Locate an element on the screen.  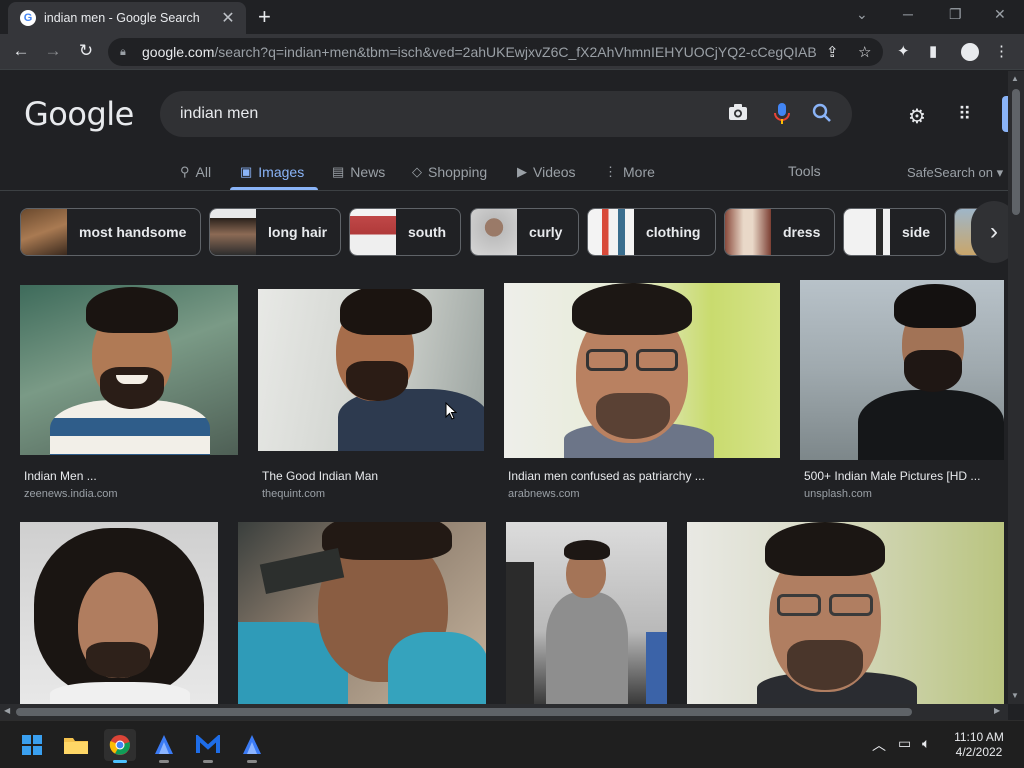
tab-videos: ▶ Videos is located at coordinates (546, 172).